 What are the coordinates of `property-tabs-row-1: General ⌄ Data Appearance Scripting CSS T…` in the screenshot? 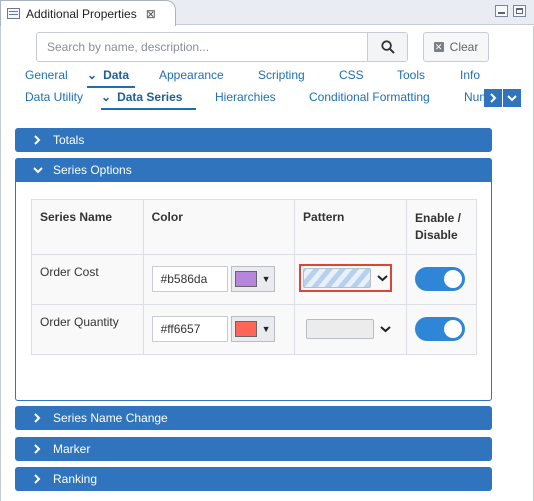 It's located at (267, 78).